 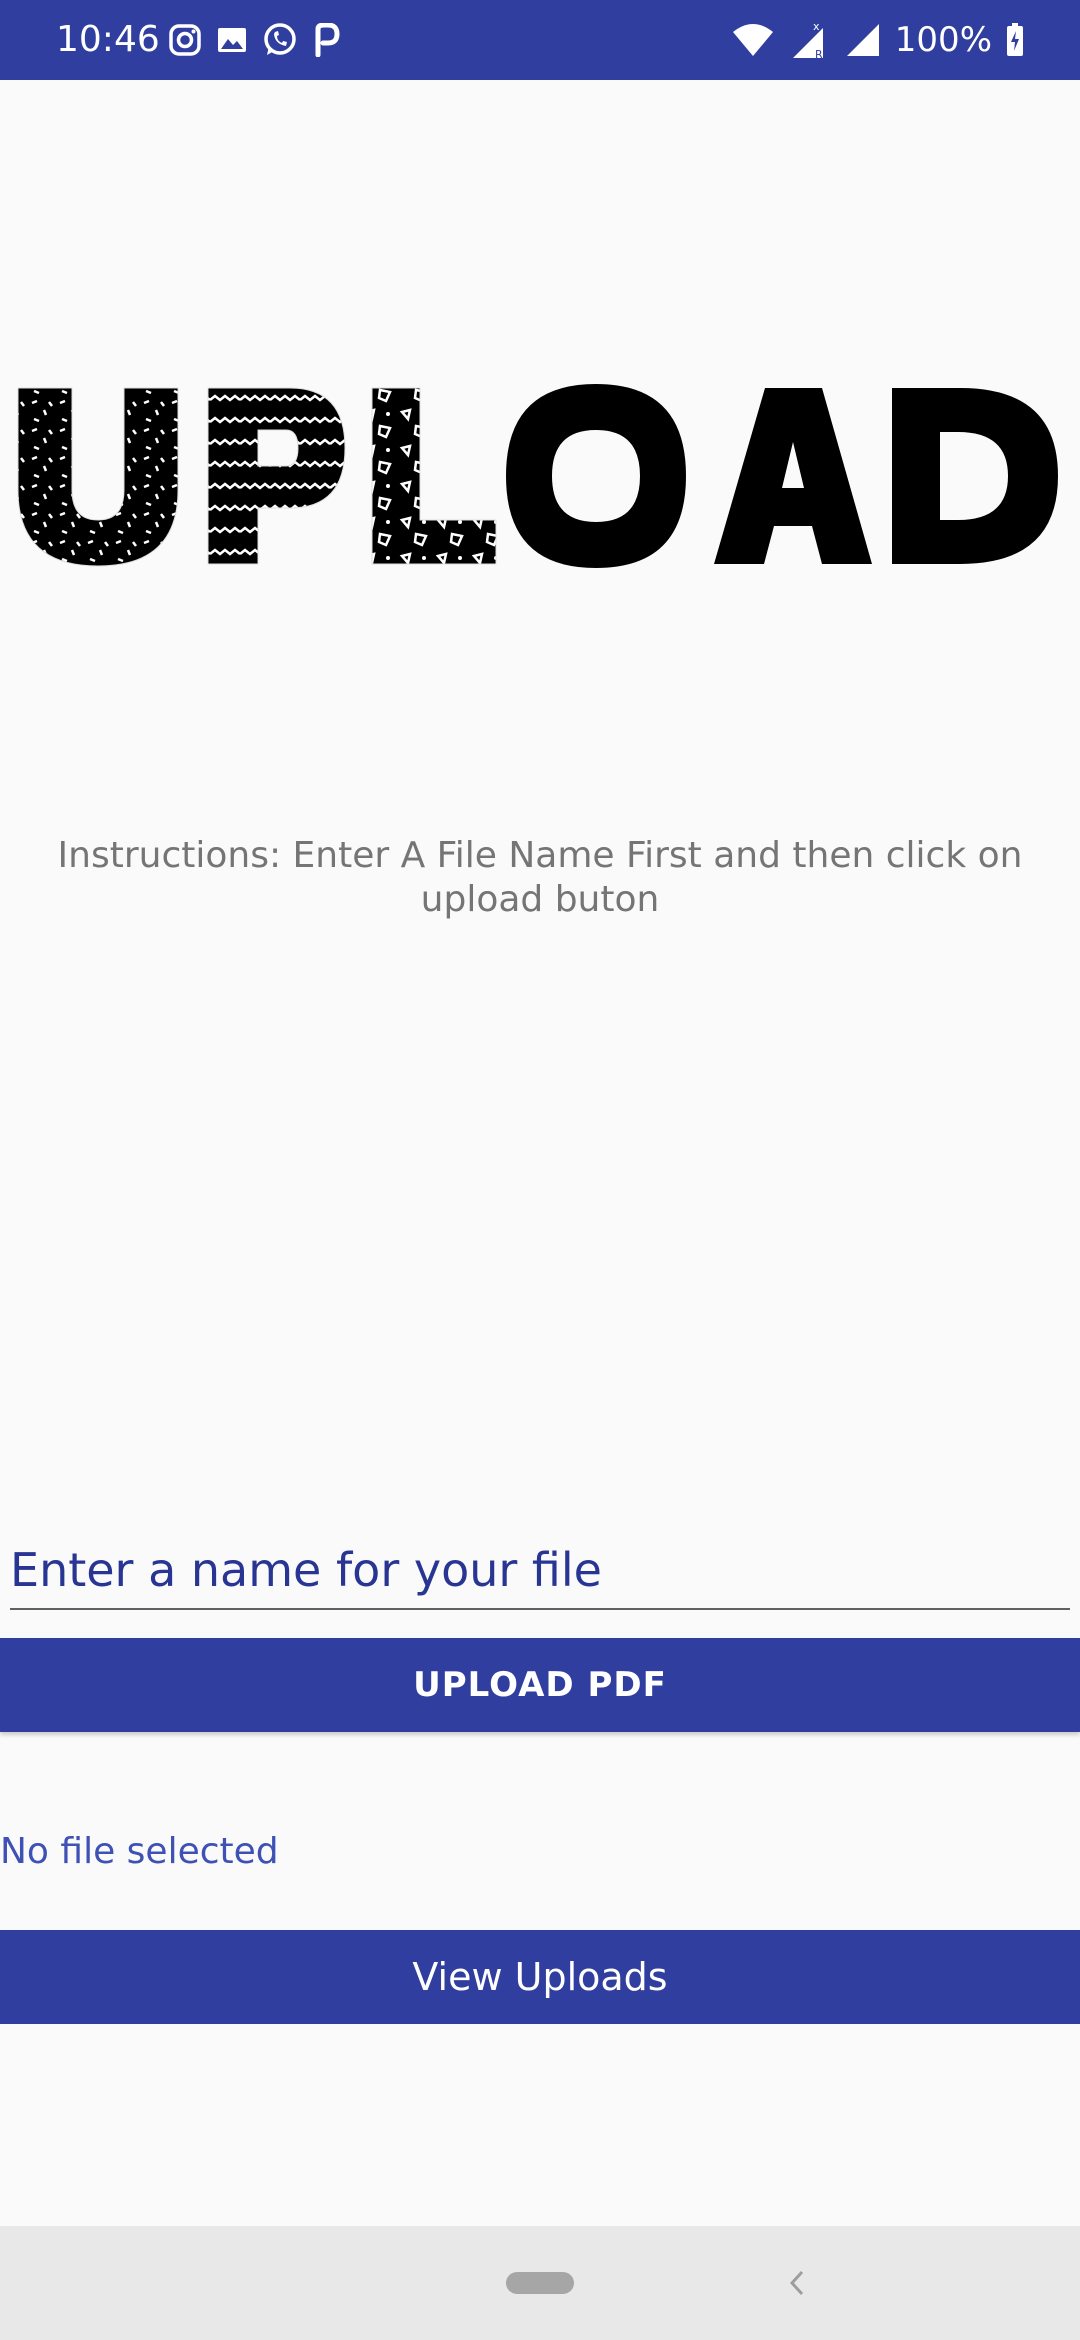 I want to click on navigation-bar, so click(x=540, y=2283).